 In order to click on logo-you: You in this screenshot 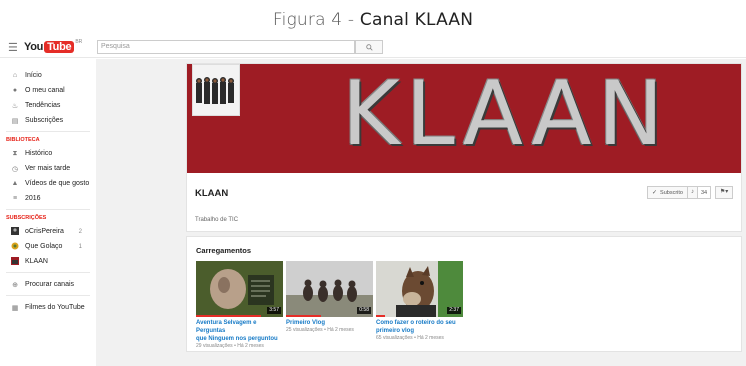, I will do `click(34, 46)`.